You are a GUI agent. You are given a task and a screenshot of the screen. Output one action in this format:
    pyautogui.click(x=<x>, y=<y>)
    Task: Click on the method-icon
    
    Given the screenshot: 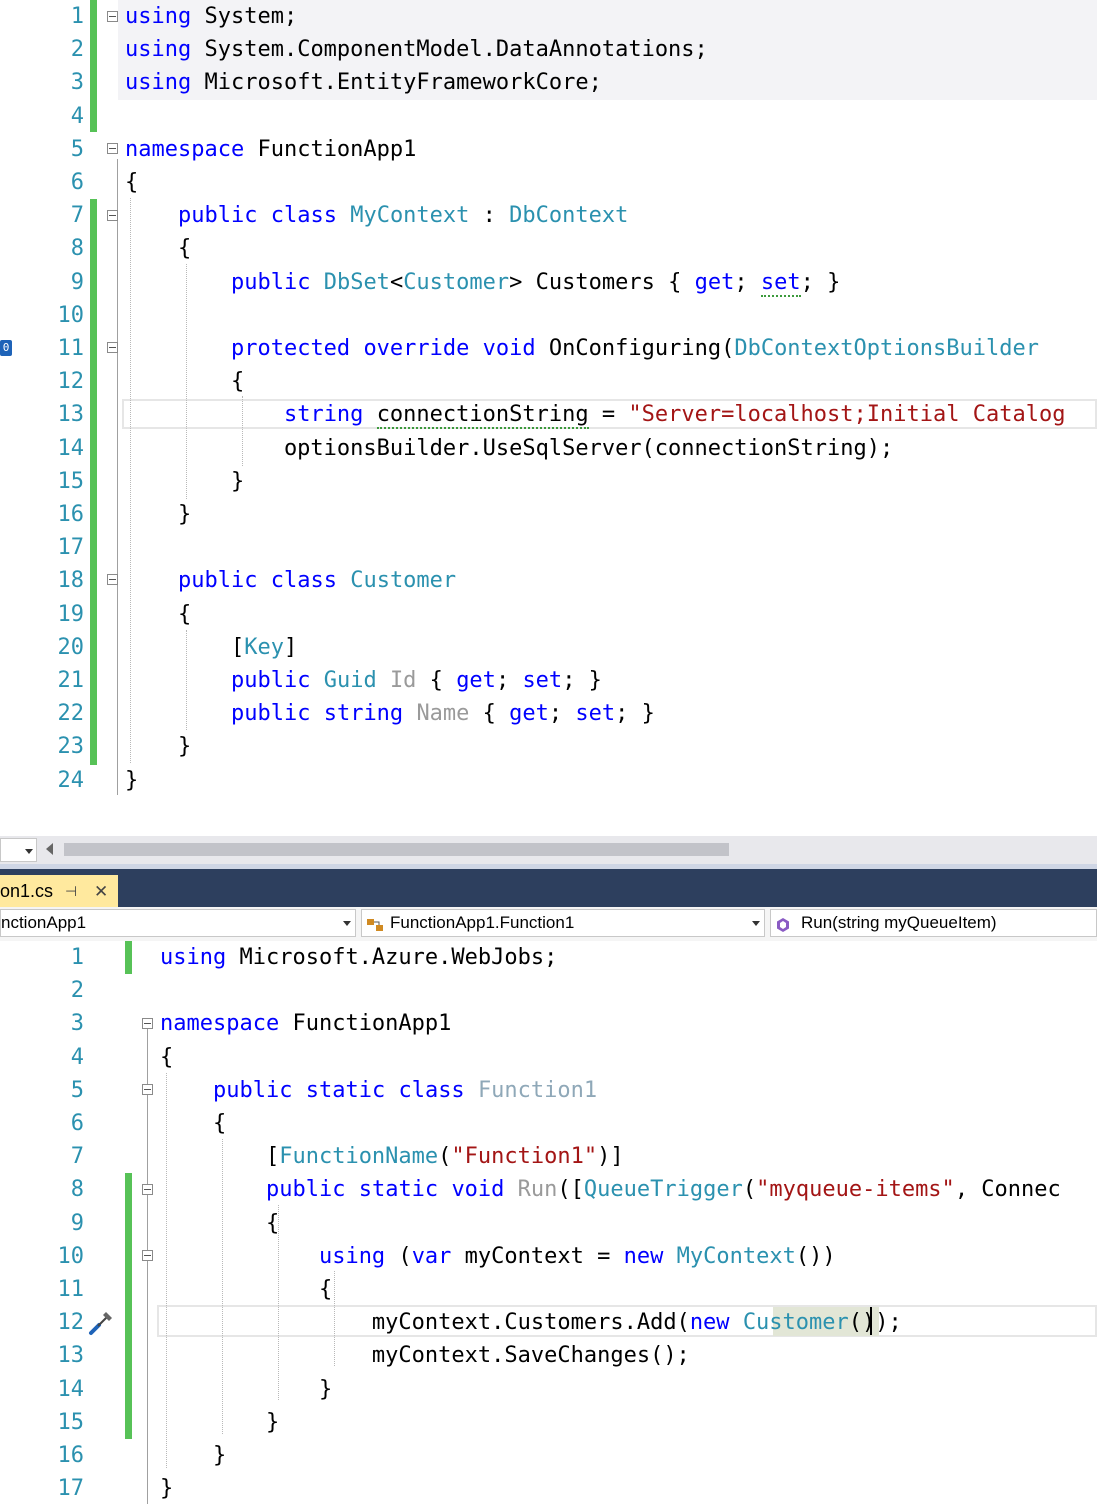 What is the action you would take?
    pyautogui.click(x=783, y=923)
    